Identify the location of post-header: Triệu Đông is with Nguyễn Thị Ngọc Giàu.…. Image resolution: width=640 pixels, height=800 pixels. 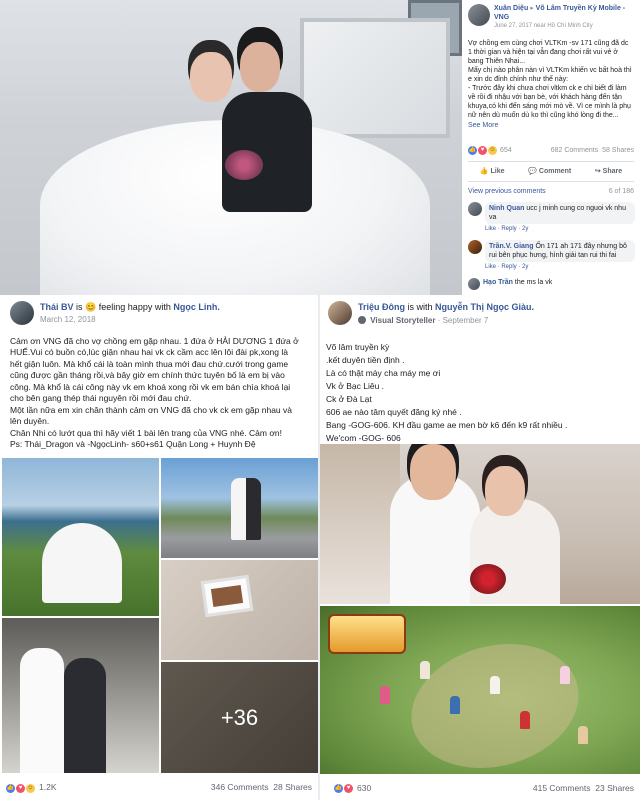
(480, 311).